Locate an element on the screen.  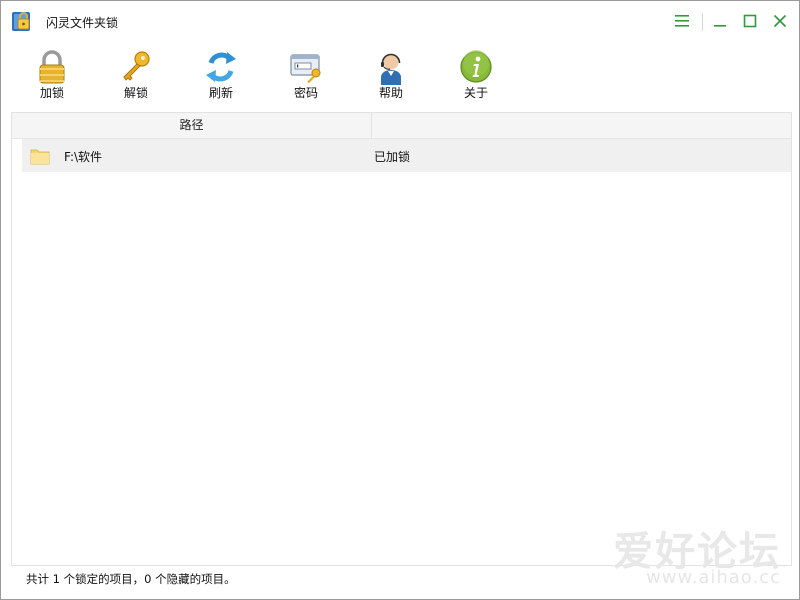
lock-label: 加锁 is located at coordinates (51, 93).